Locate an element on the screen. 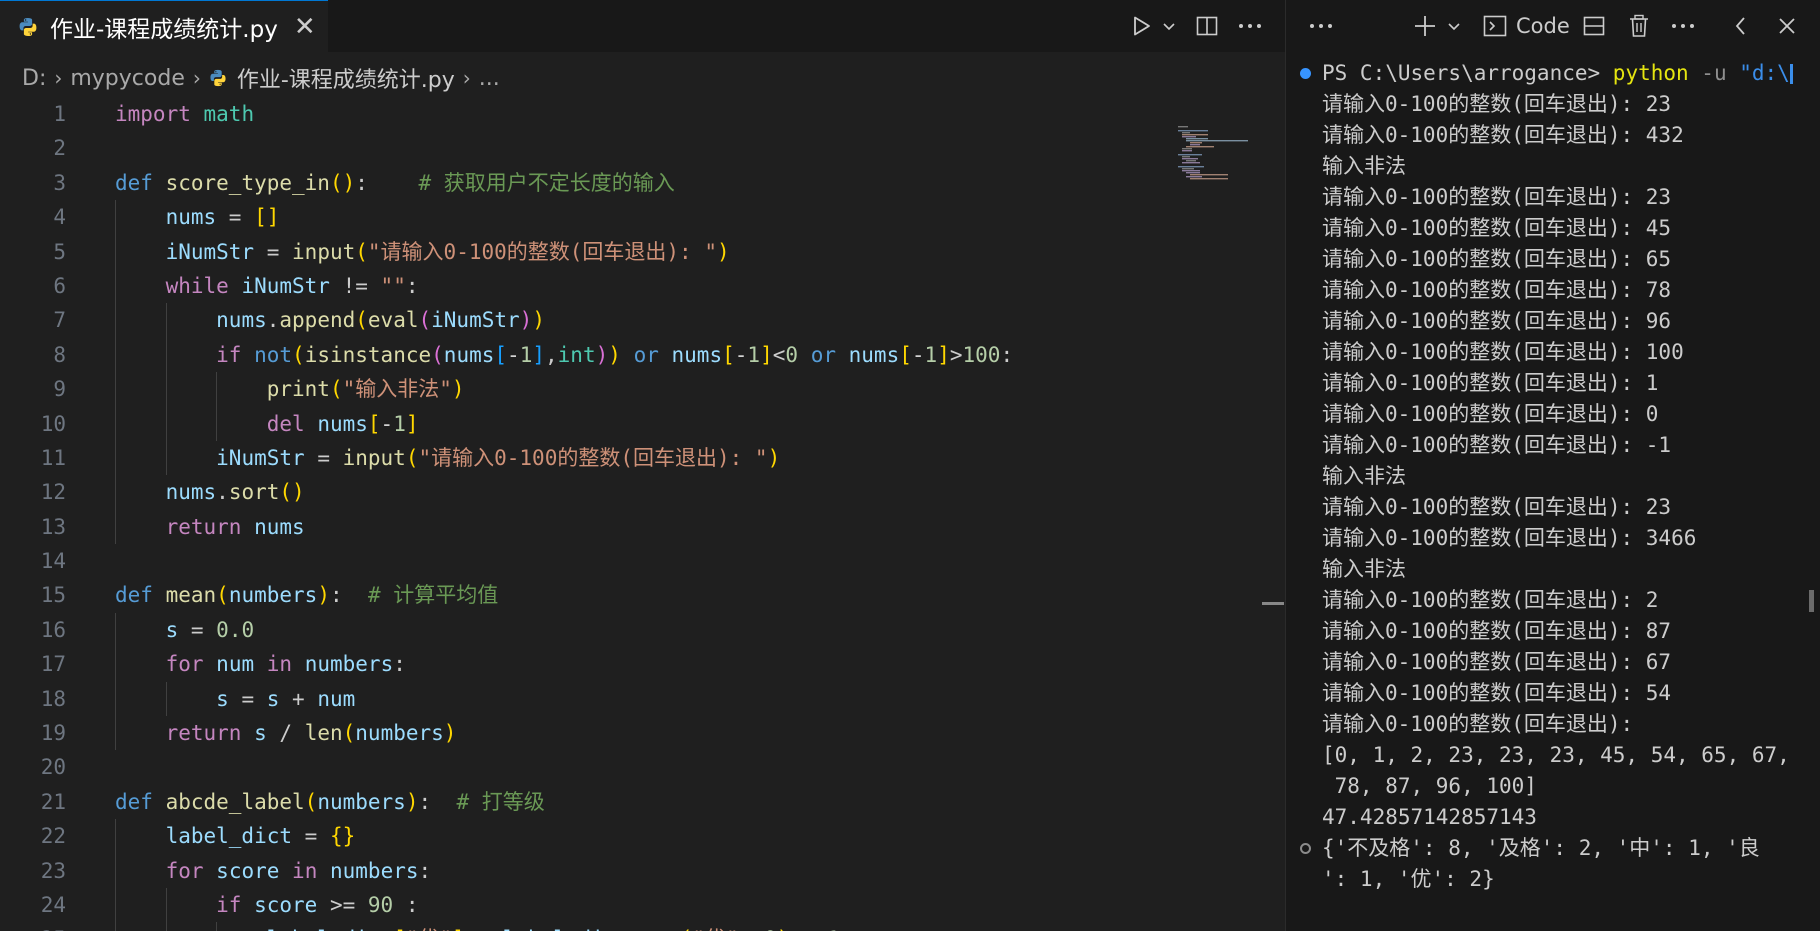  code-line: 12 nums.sort() is located at coordinates (590, 492).